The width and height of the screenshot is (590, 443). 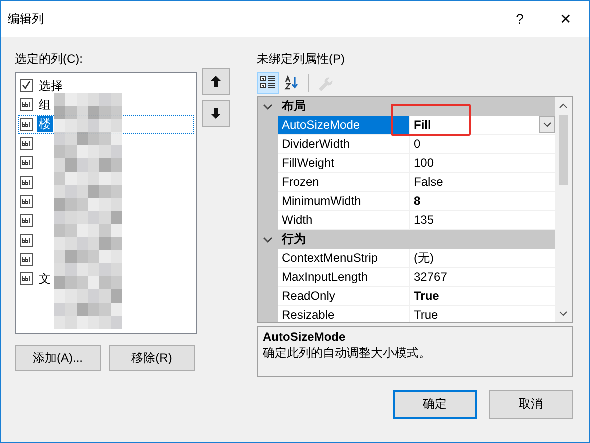 I want to click on description-title: AutoSizeMode, so click(x=305, y=337).